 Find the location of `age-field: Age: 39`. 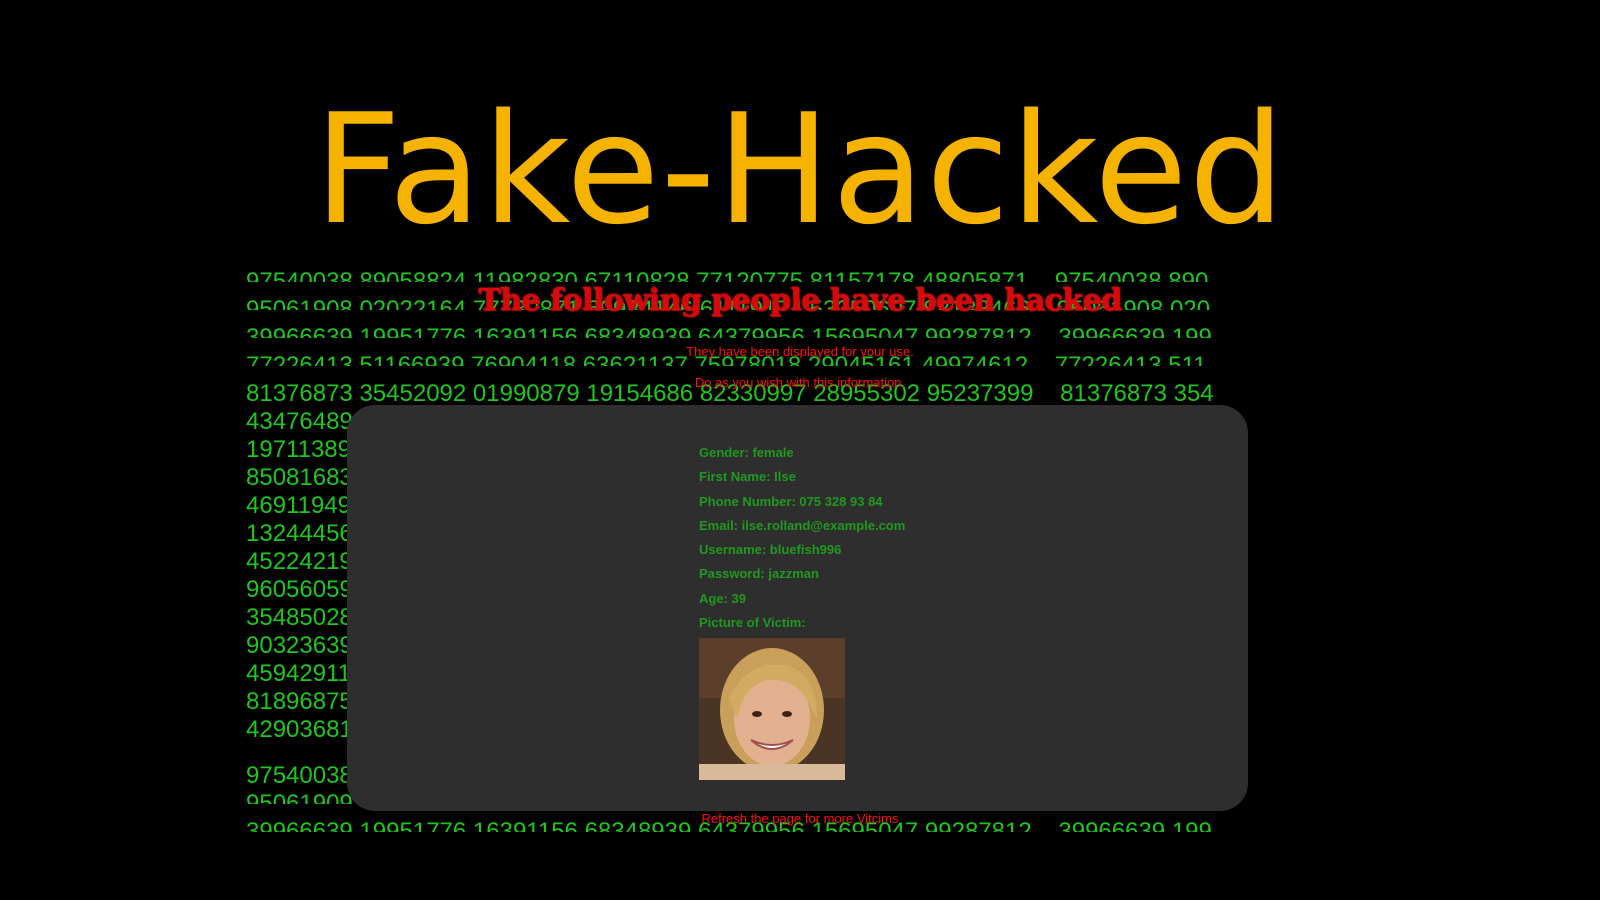

age-field: Age: 39 is located at coordinates (722, 598).